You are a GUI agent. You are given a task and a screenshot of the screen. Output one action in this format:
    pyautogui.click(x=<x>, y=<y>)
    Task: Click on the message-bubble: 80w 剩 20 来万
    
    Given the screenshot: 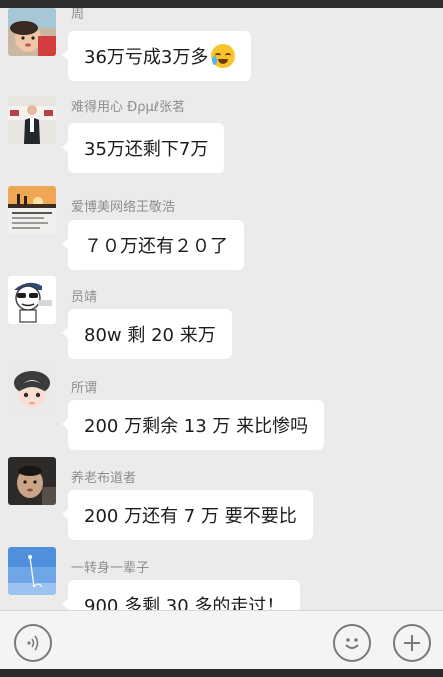 What is the action you would take?
    pyautogui.click(x=147, y=334)
    